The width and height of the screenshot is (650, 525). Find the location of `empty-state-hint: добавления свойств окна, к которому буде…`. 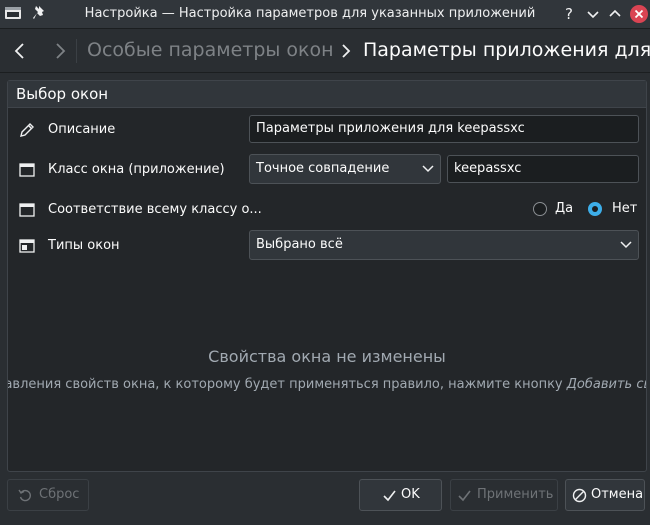

empty-state-hint: добавления свойств окна, к которому буде… is located at coordinates (327, 387).